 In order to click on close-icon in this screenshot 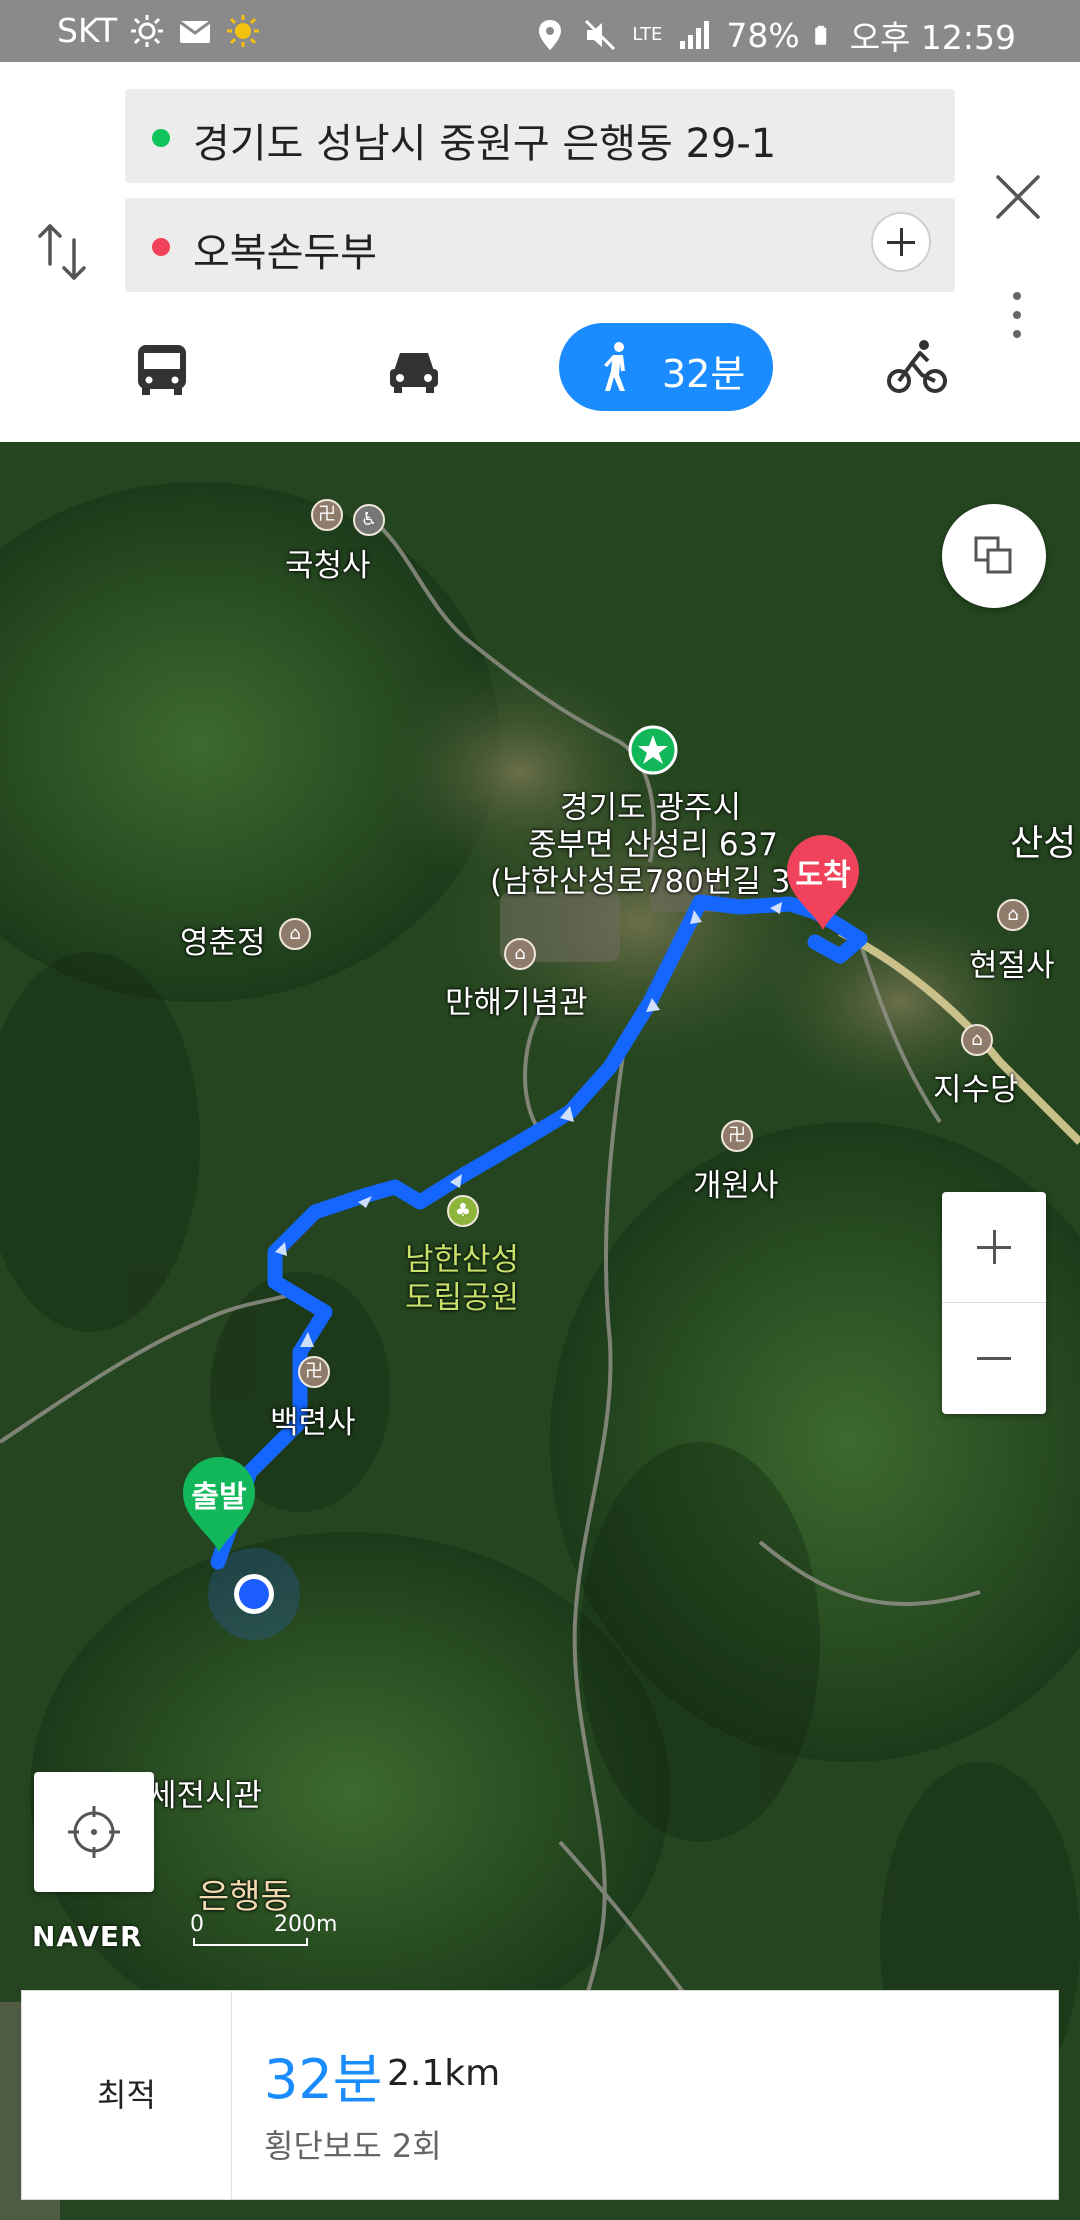, I will do `click(1018, 197)`.